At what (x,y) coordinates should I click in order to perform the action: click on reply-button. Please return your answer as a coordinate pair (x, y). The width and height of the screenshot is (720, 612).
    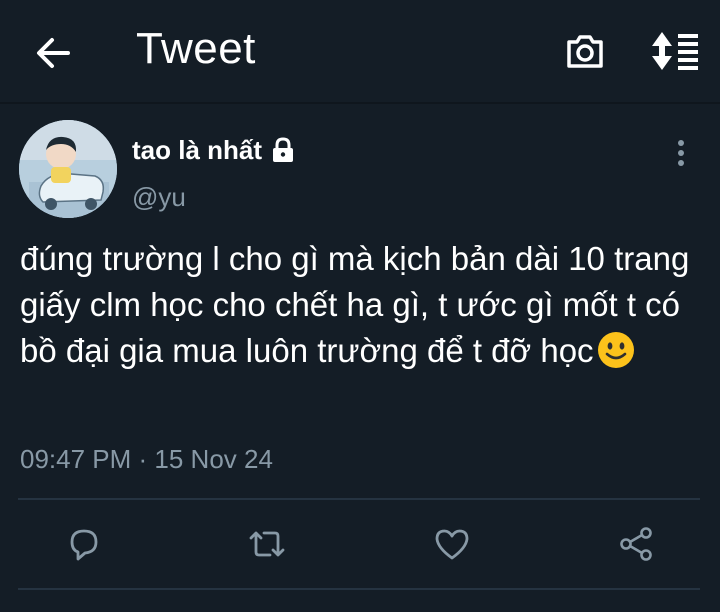
    Looking at the image, I should click on (84, 544).